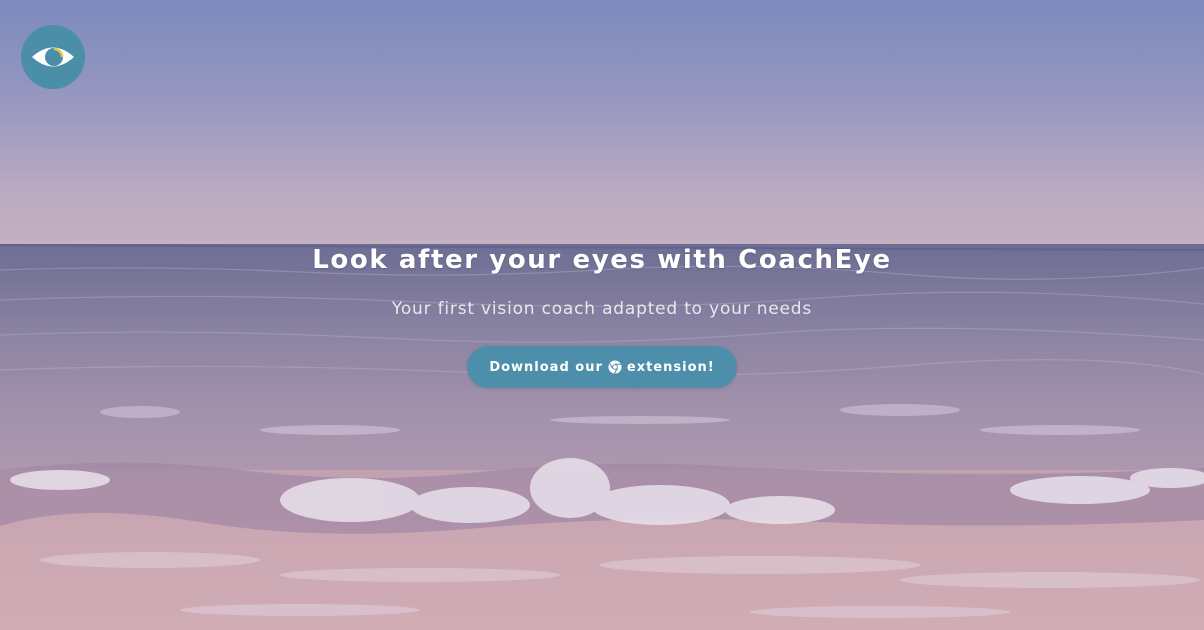 The width and height of the screenshot is (1204, 630). What do you see at coordinates (602, 260) in the screenshot?
I see `hero-headline: Look after your eyes with CoachEye` at bounding box center [602, 260].